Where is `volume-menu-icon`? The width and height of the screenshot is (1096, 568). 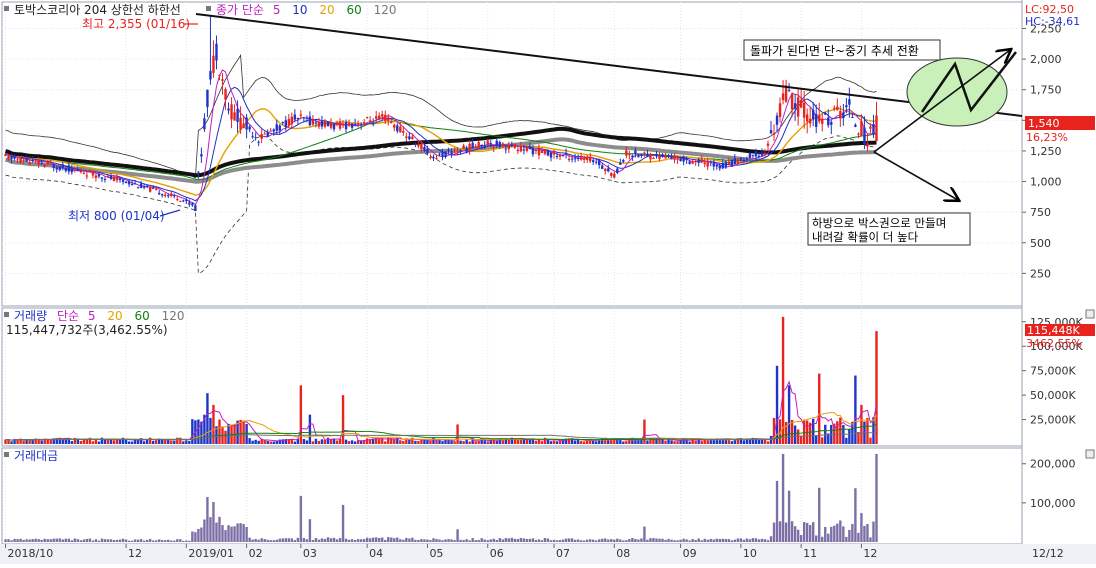 volume-menu-icon is located at coordinates (6, 314).